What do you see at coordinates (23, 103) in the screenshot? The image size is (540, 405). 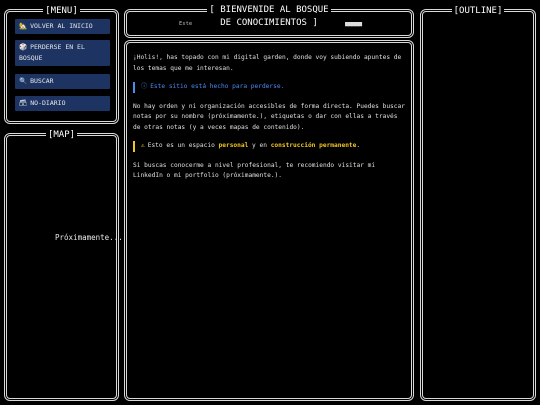 I see `card-box-icon: 🗃` at bounding box center [23, 103].